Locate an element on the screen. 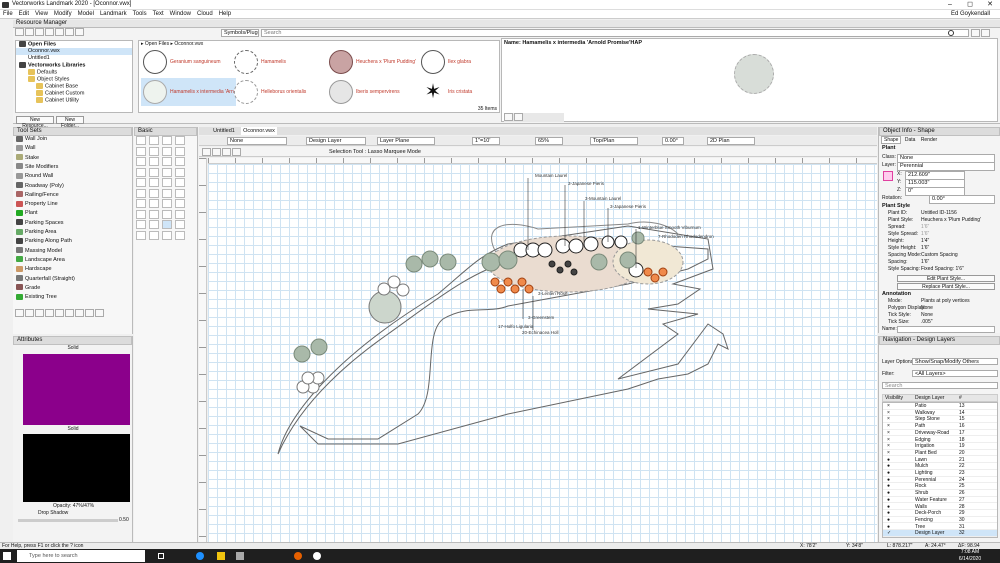  menu-help: Help is located at coordinates (225, 14).